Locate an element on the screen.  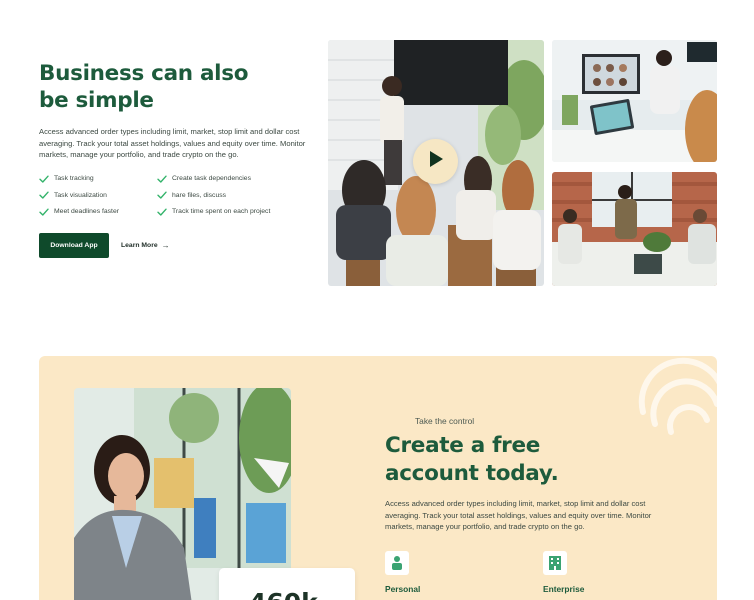
feature-item: Task visualization is located at coordinates (98, 195).